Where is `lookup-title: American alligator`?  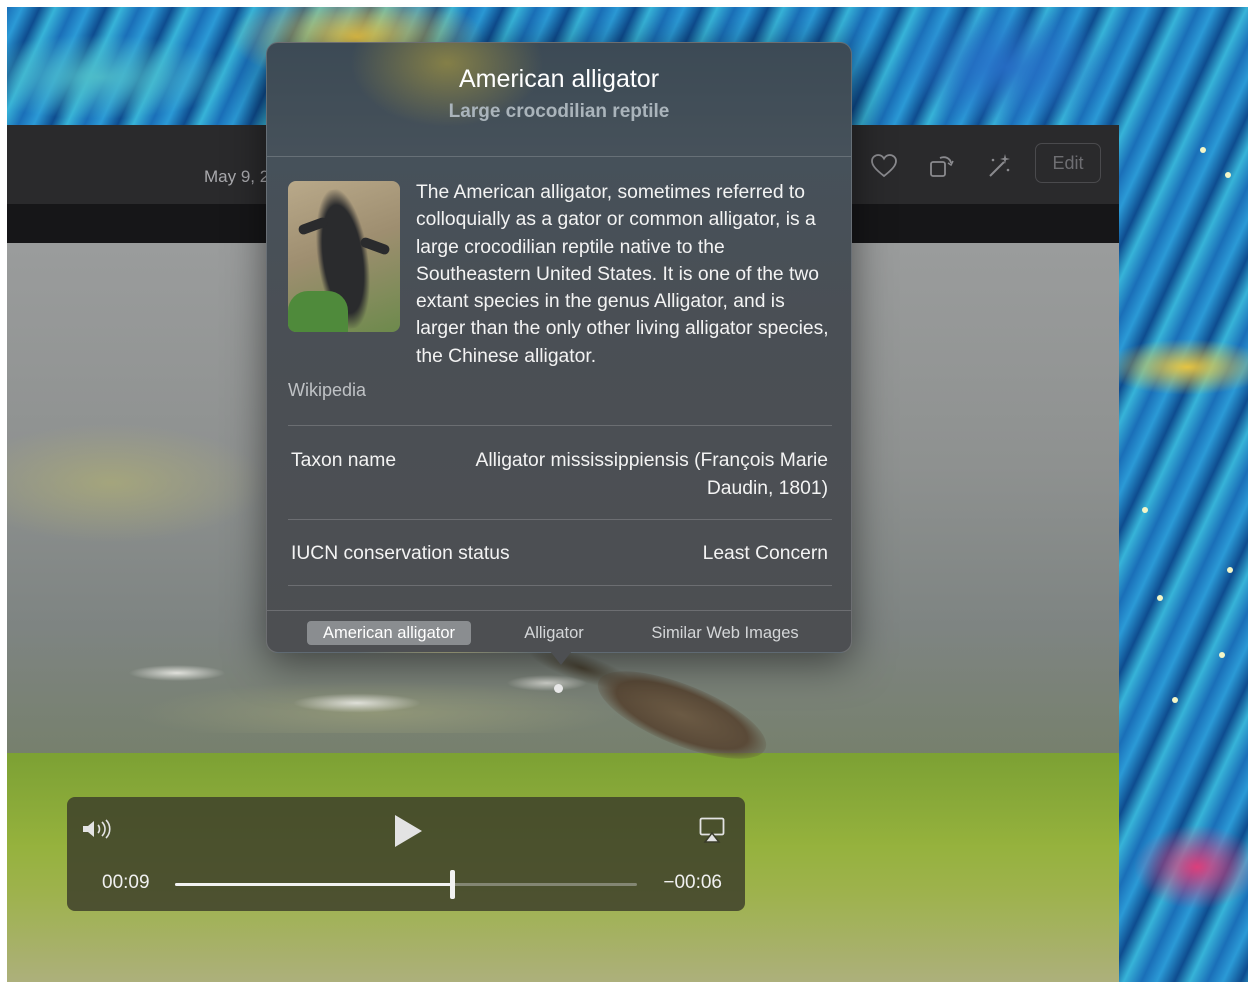 lookup-title: American alligator is located at coordinates (559, 79).